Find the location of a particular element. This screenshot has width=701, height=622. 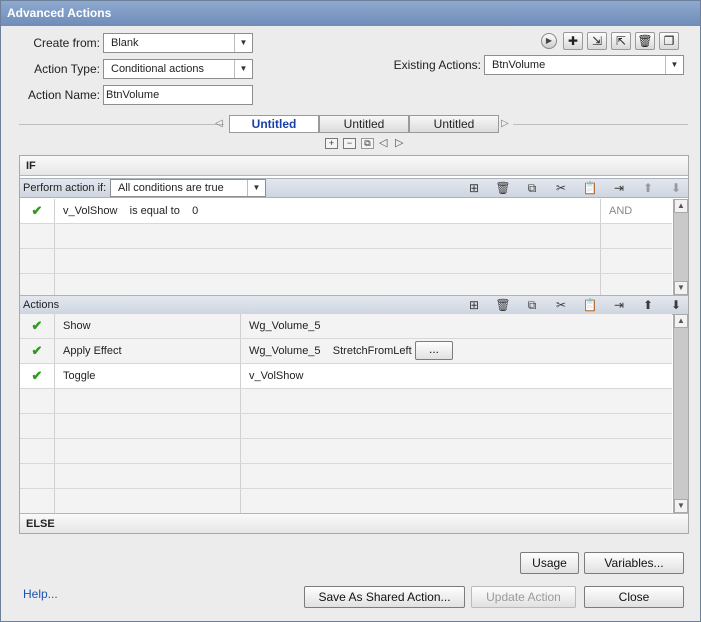

actions-scrollbar: ▲ ▼ is located at coordinates (680, 413).